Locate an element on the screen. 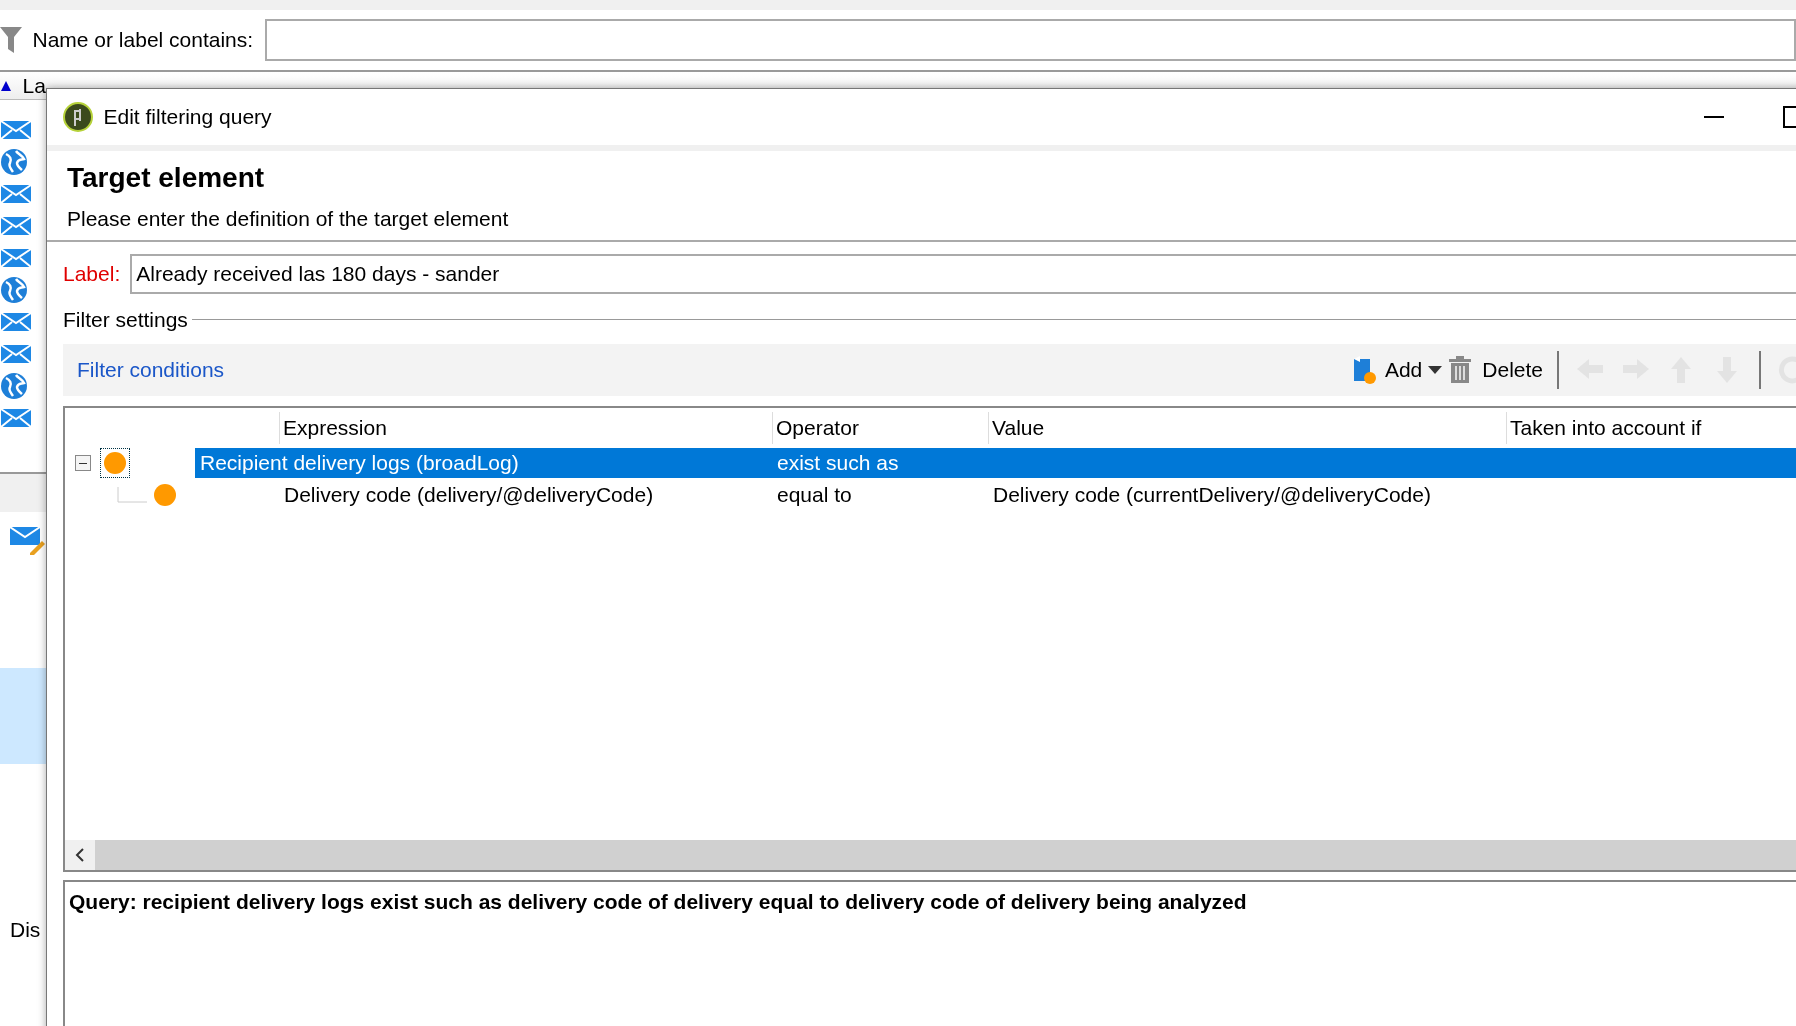  horizontal-scrollbar is located at coordinates (930, 854).